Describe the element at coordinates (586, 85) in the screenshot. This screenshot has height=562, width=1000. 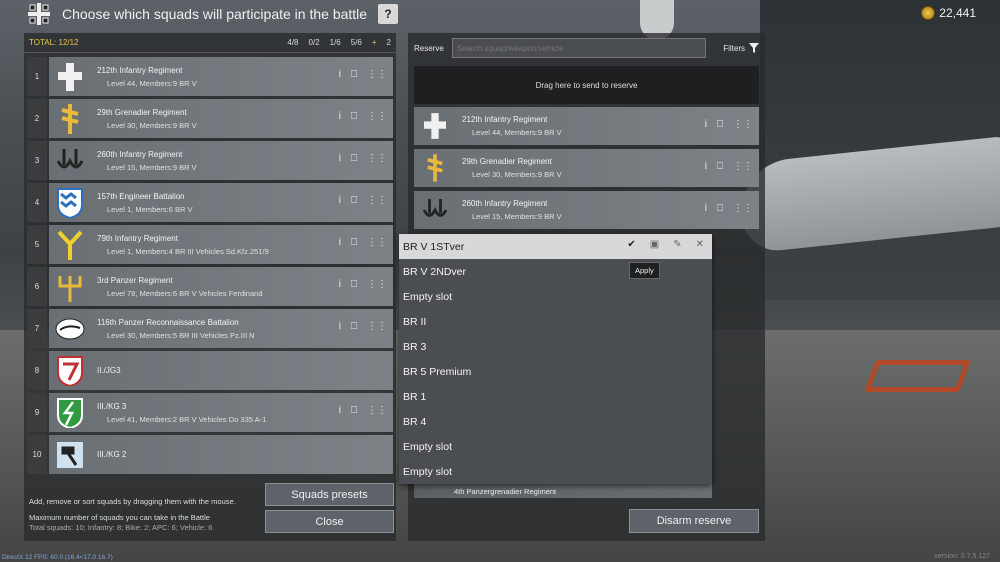
I see `reserve-dropzone: Drag here to send to reserve` at that location.